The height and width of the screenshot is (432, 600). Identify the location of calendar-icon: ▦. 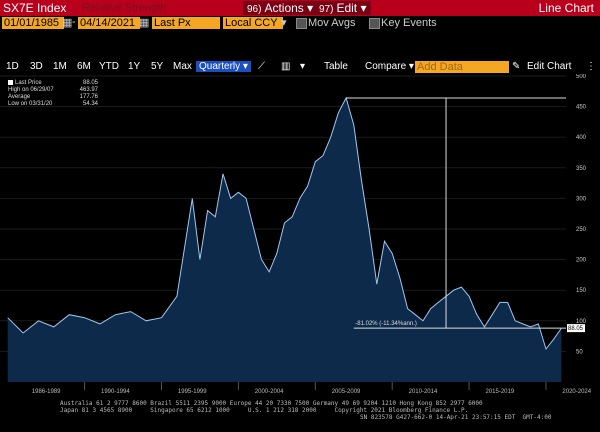
(67, 22).